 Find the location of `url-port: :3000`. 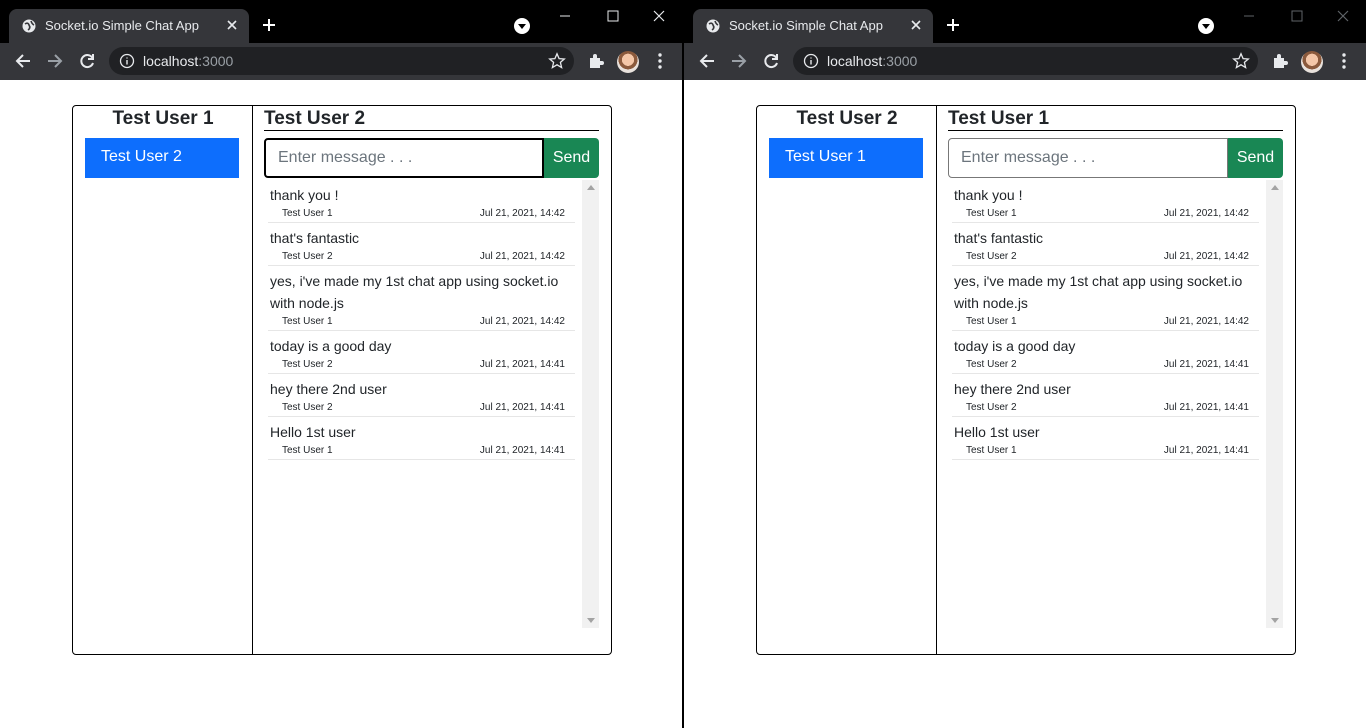

url-port: :3000 is located at coordinates (216, 61).